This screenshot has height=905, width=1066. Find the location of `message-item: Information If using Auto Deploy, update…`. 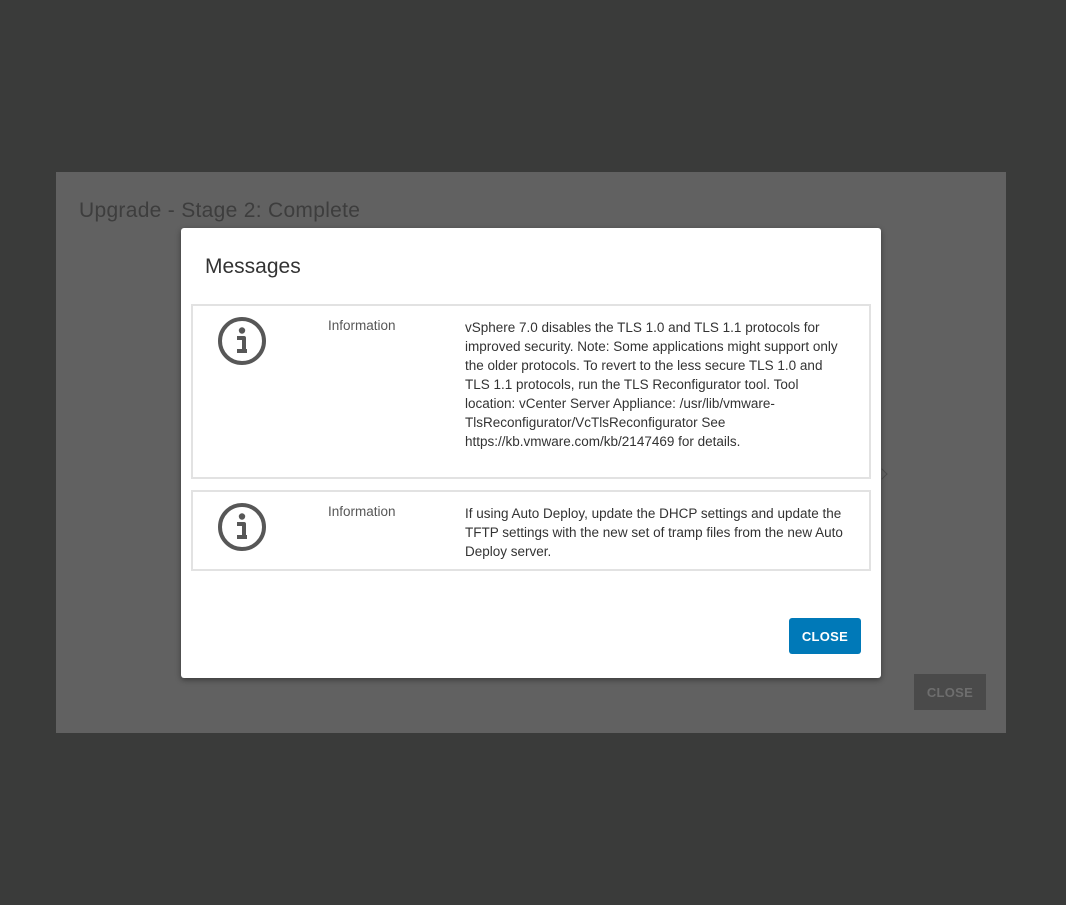

message-item: Information If using Auto Deploy, update… is located at coordinates (531, 530).